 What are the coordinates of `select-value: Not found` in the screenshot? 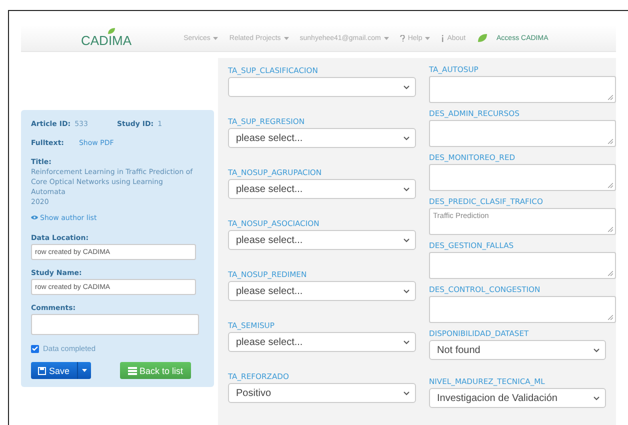 It's located at (458, 350).